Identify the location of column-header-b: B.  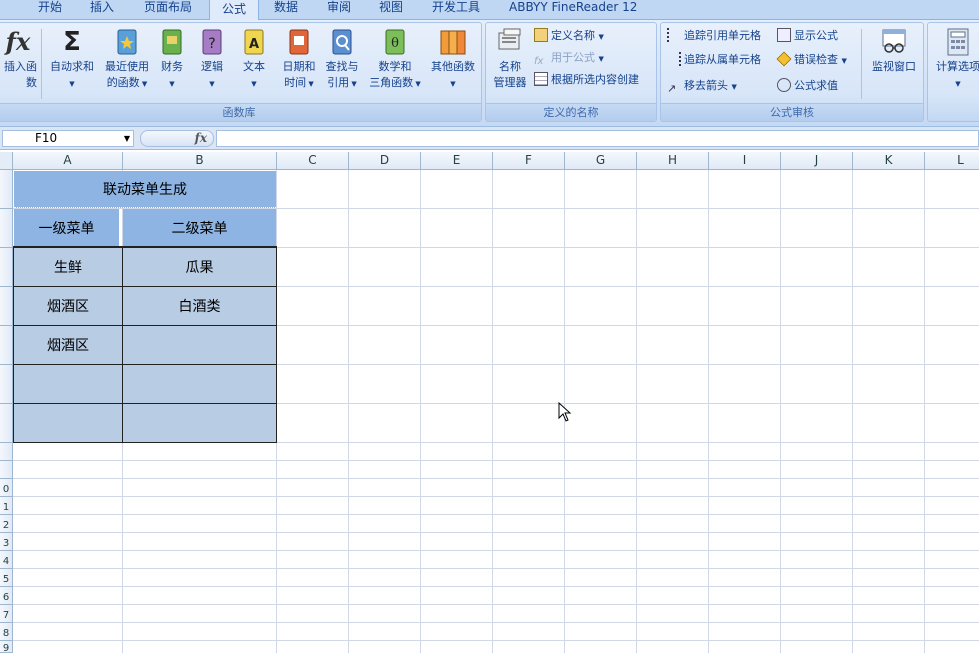
(200, 161).